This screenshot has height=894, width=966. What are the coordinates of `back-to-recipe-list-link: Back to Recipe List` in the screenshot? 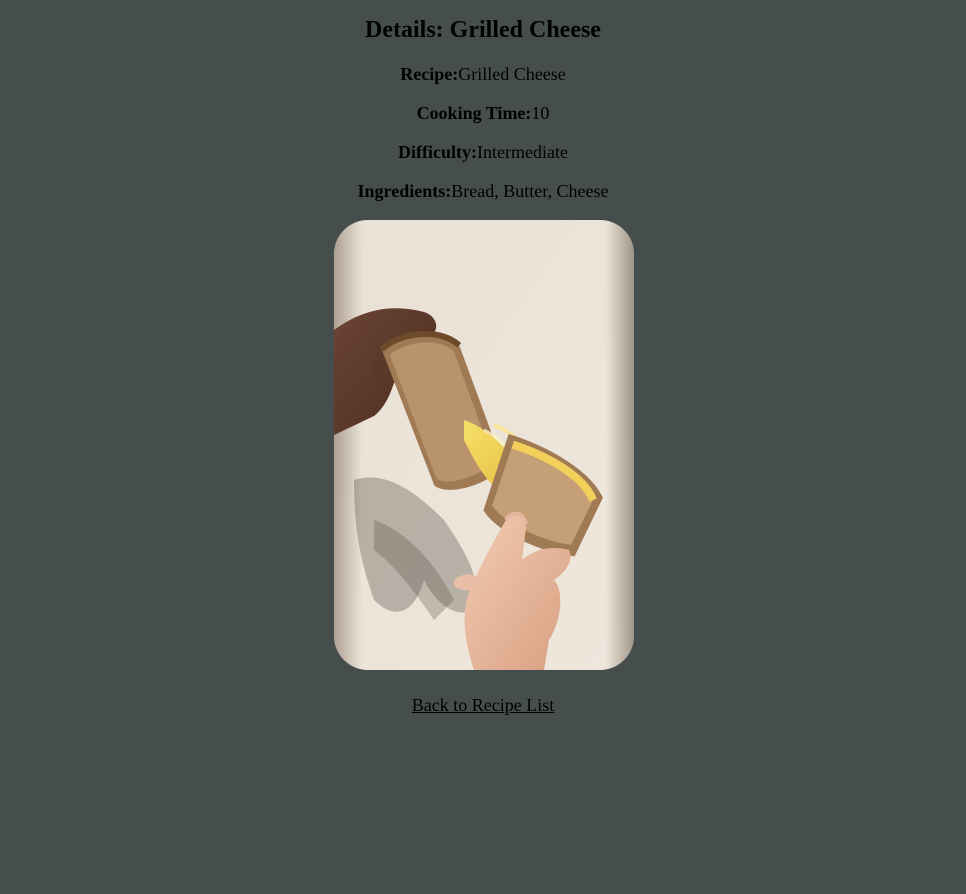 It's located at (483, 705).